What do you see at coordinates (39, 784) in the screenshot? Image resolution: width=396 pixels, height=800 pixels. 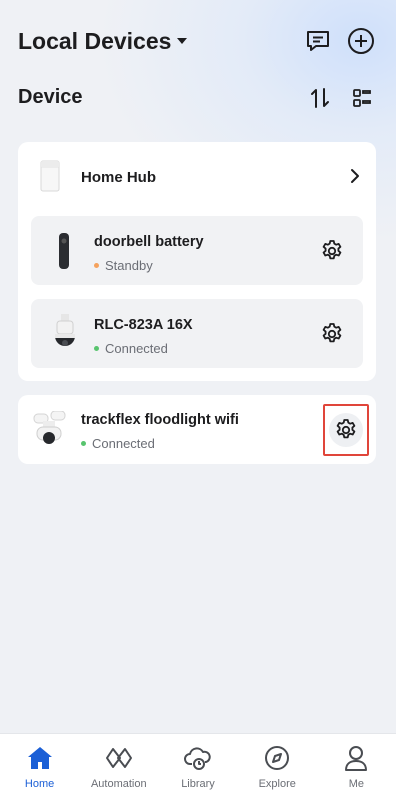 I see `tab-label: Home` at bounding box center [39, 784].